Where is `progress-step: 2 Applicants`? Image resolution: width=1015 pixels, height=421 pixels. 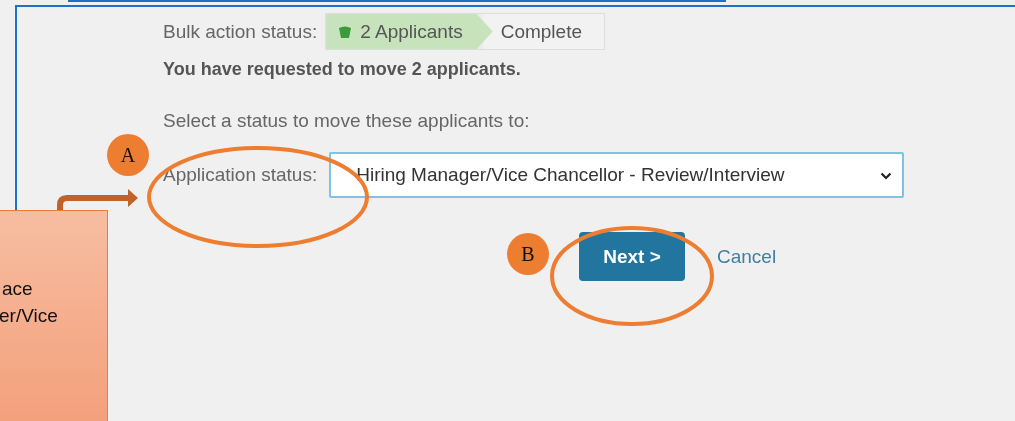
progress-step: 2 Applicants is located at coordinates (409, 31).